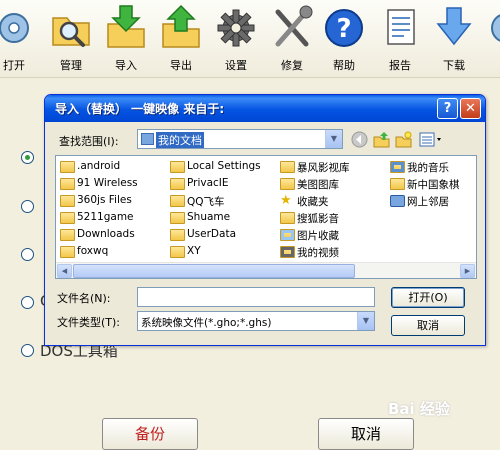  What do you see at coordinates (71, 65) in the screenshot?
I see `toolbar-manage-label: 管理` at bounding box center [71, 65].